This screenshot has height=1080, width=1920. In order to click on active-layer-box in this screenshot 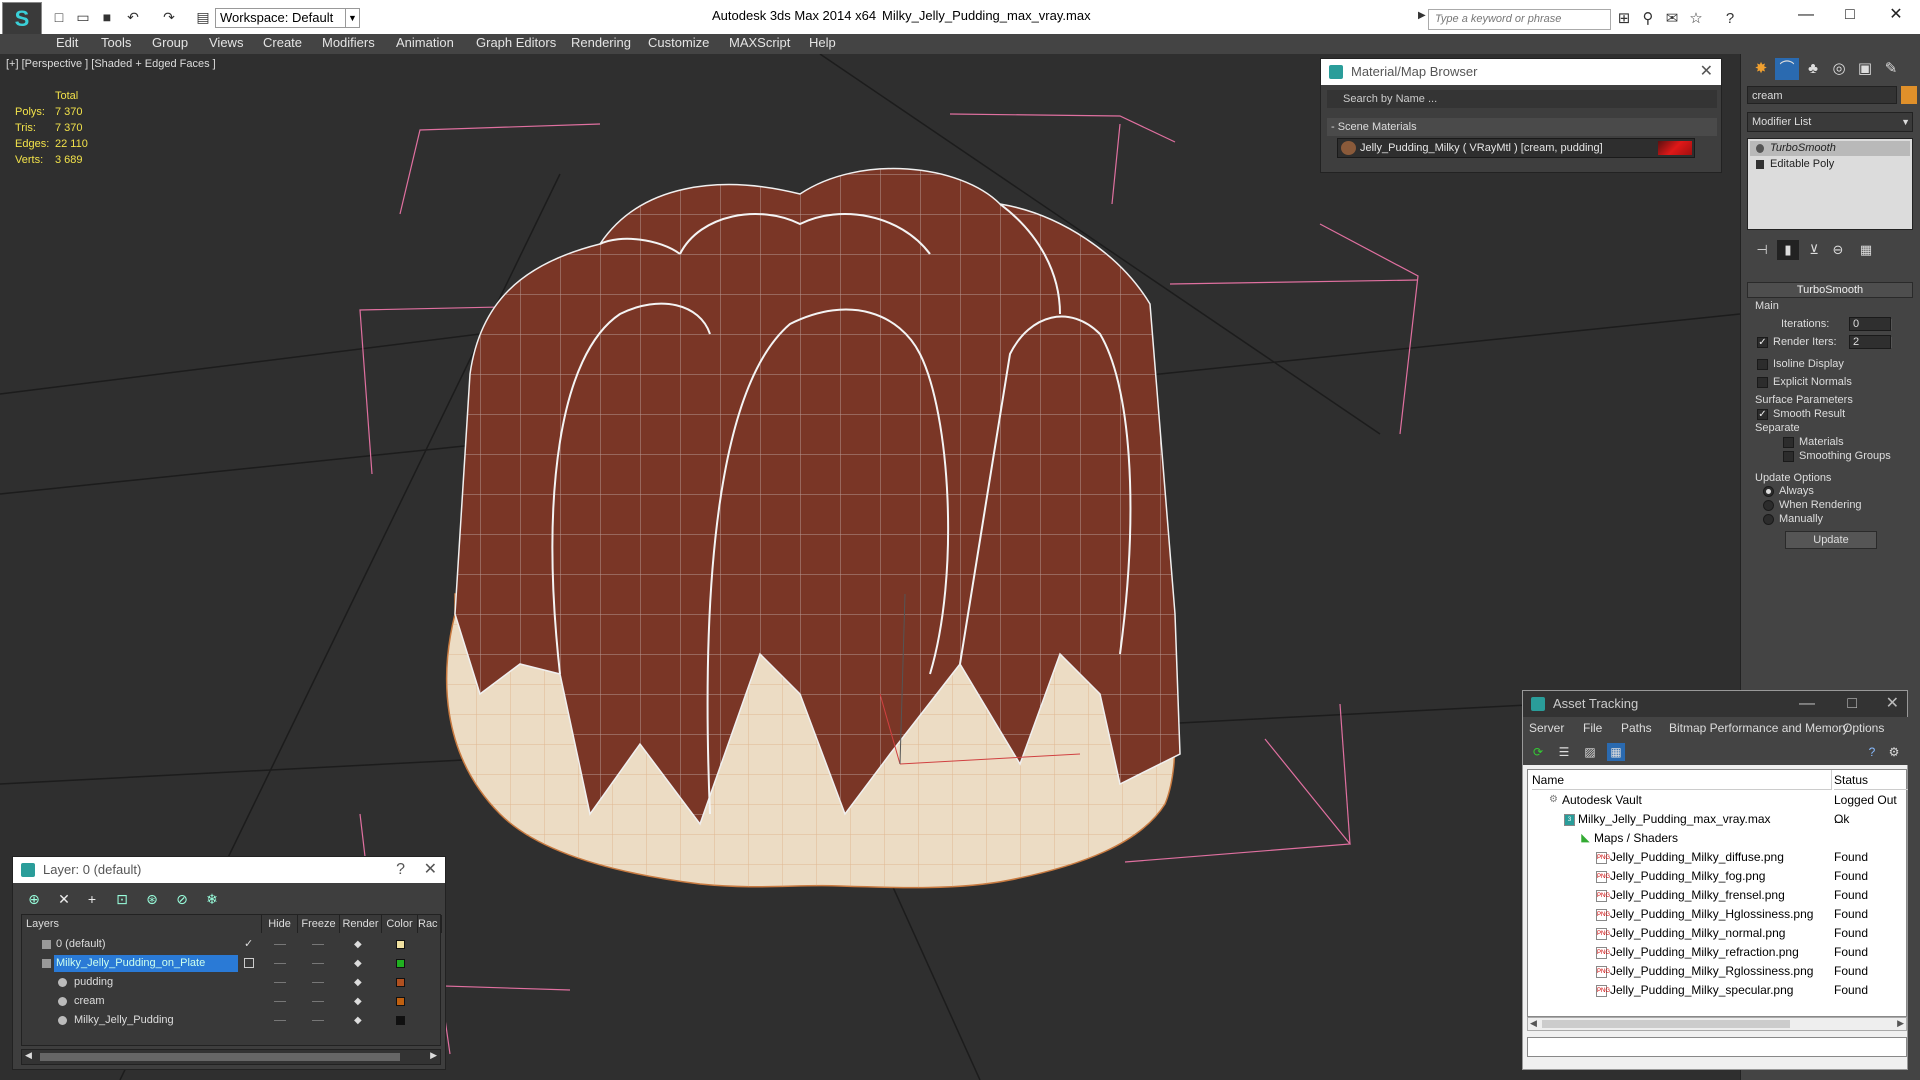, I will do `click(249, 963)`.